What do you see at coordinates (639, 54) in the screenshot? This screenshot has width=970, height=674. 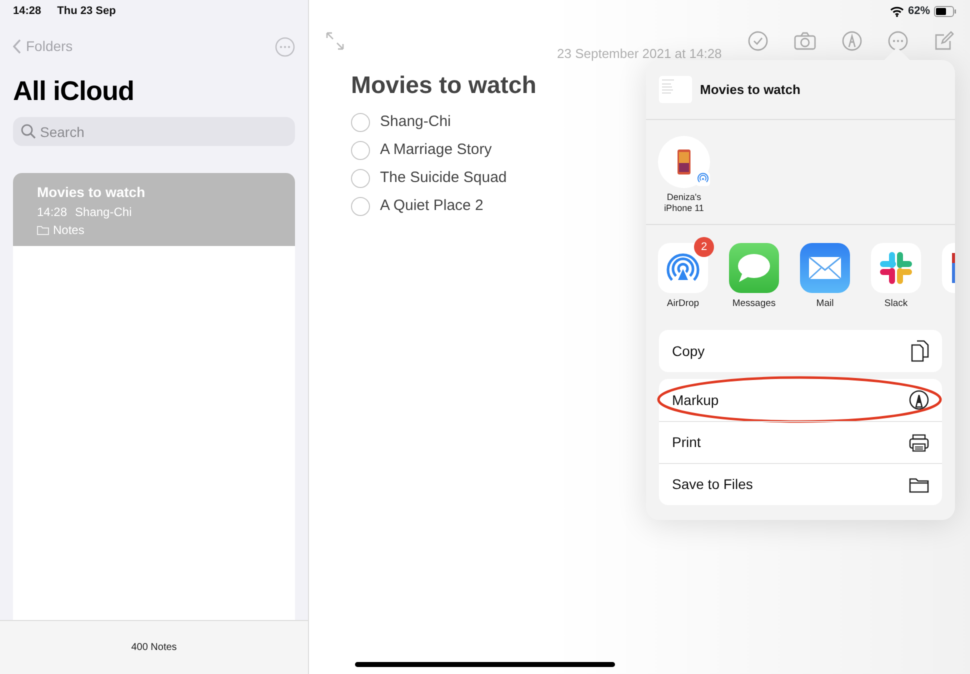 I see `note-date: 23 September 2021 at 14:28` at bounding box center [639, 54].